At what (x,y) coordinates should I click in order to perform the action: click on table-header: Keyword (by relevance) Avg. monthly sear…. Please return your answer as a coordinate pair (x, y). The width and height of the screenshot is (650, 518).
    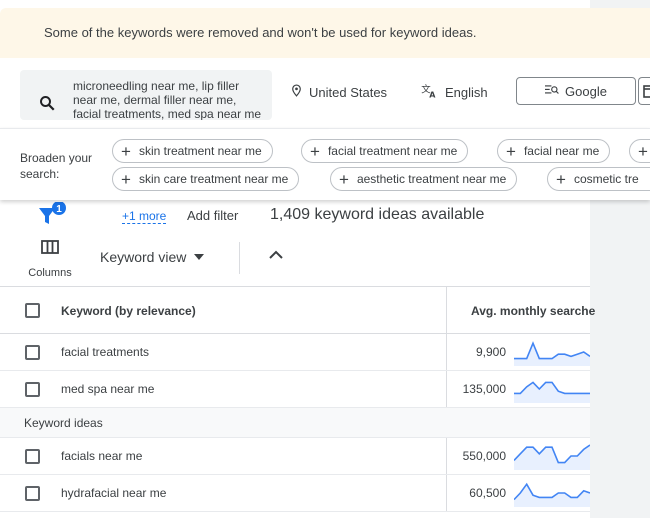
    Looking at the image, I should click on (297, 310).